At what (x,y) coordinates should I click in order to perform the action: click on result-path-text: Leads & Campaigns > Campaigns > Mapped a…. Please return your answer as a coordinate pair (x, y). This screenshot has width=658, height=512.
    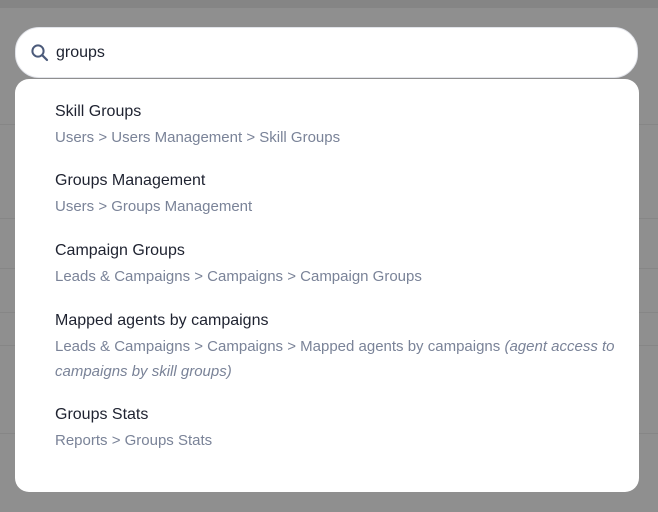
    Looking at the image, I should click on (278, 346).